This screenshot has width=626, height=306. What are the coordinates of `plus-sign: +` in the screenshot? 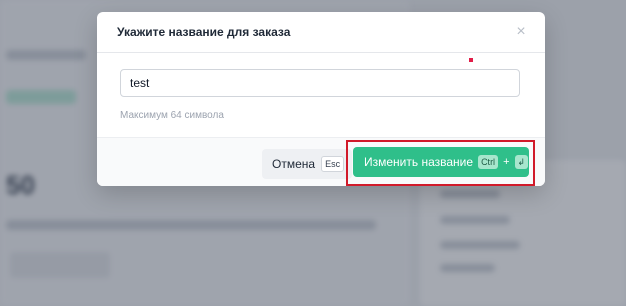 It's located at (506, 162).